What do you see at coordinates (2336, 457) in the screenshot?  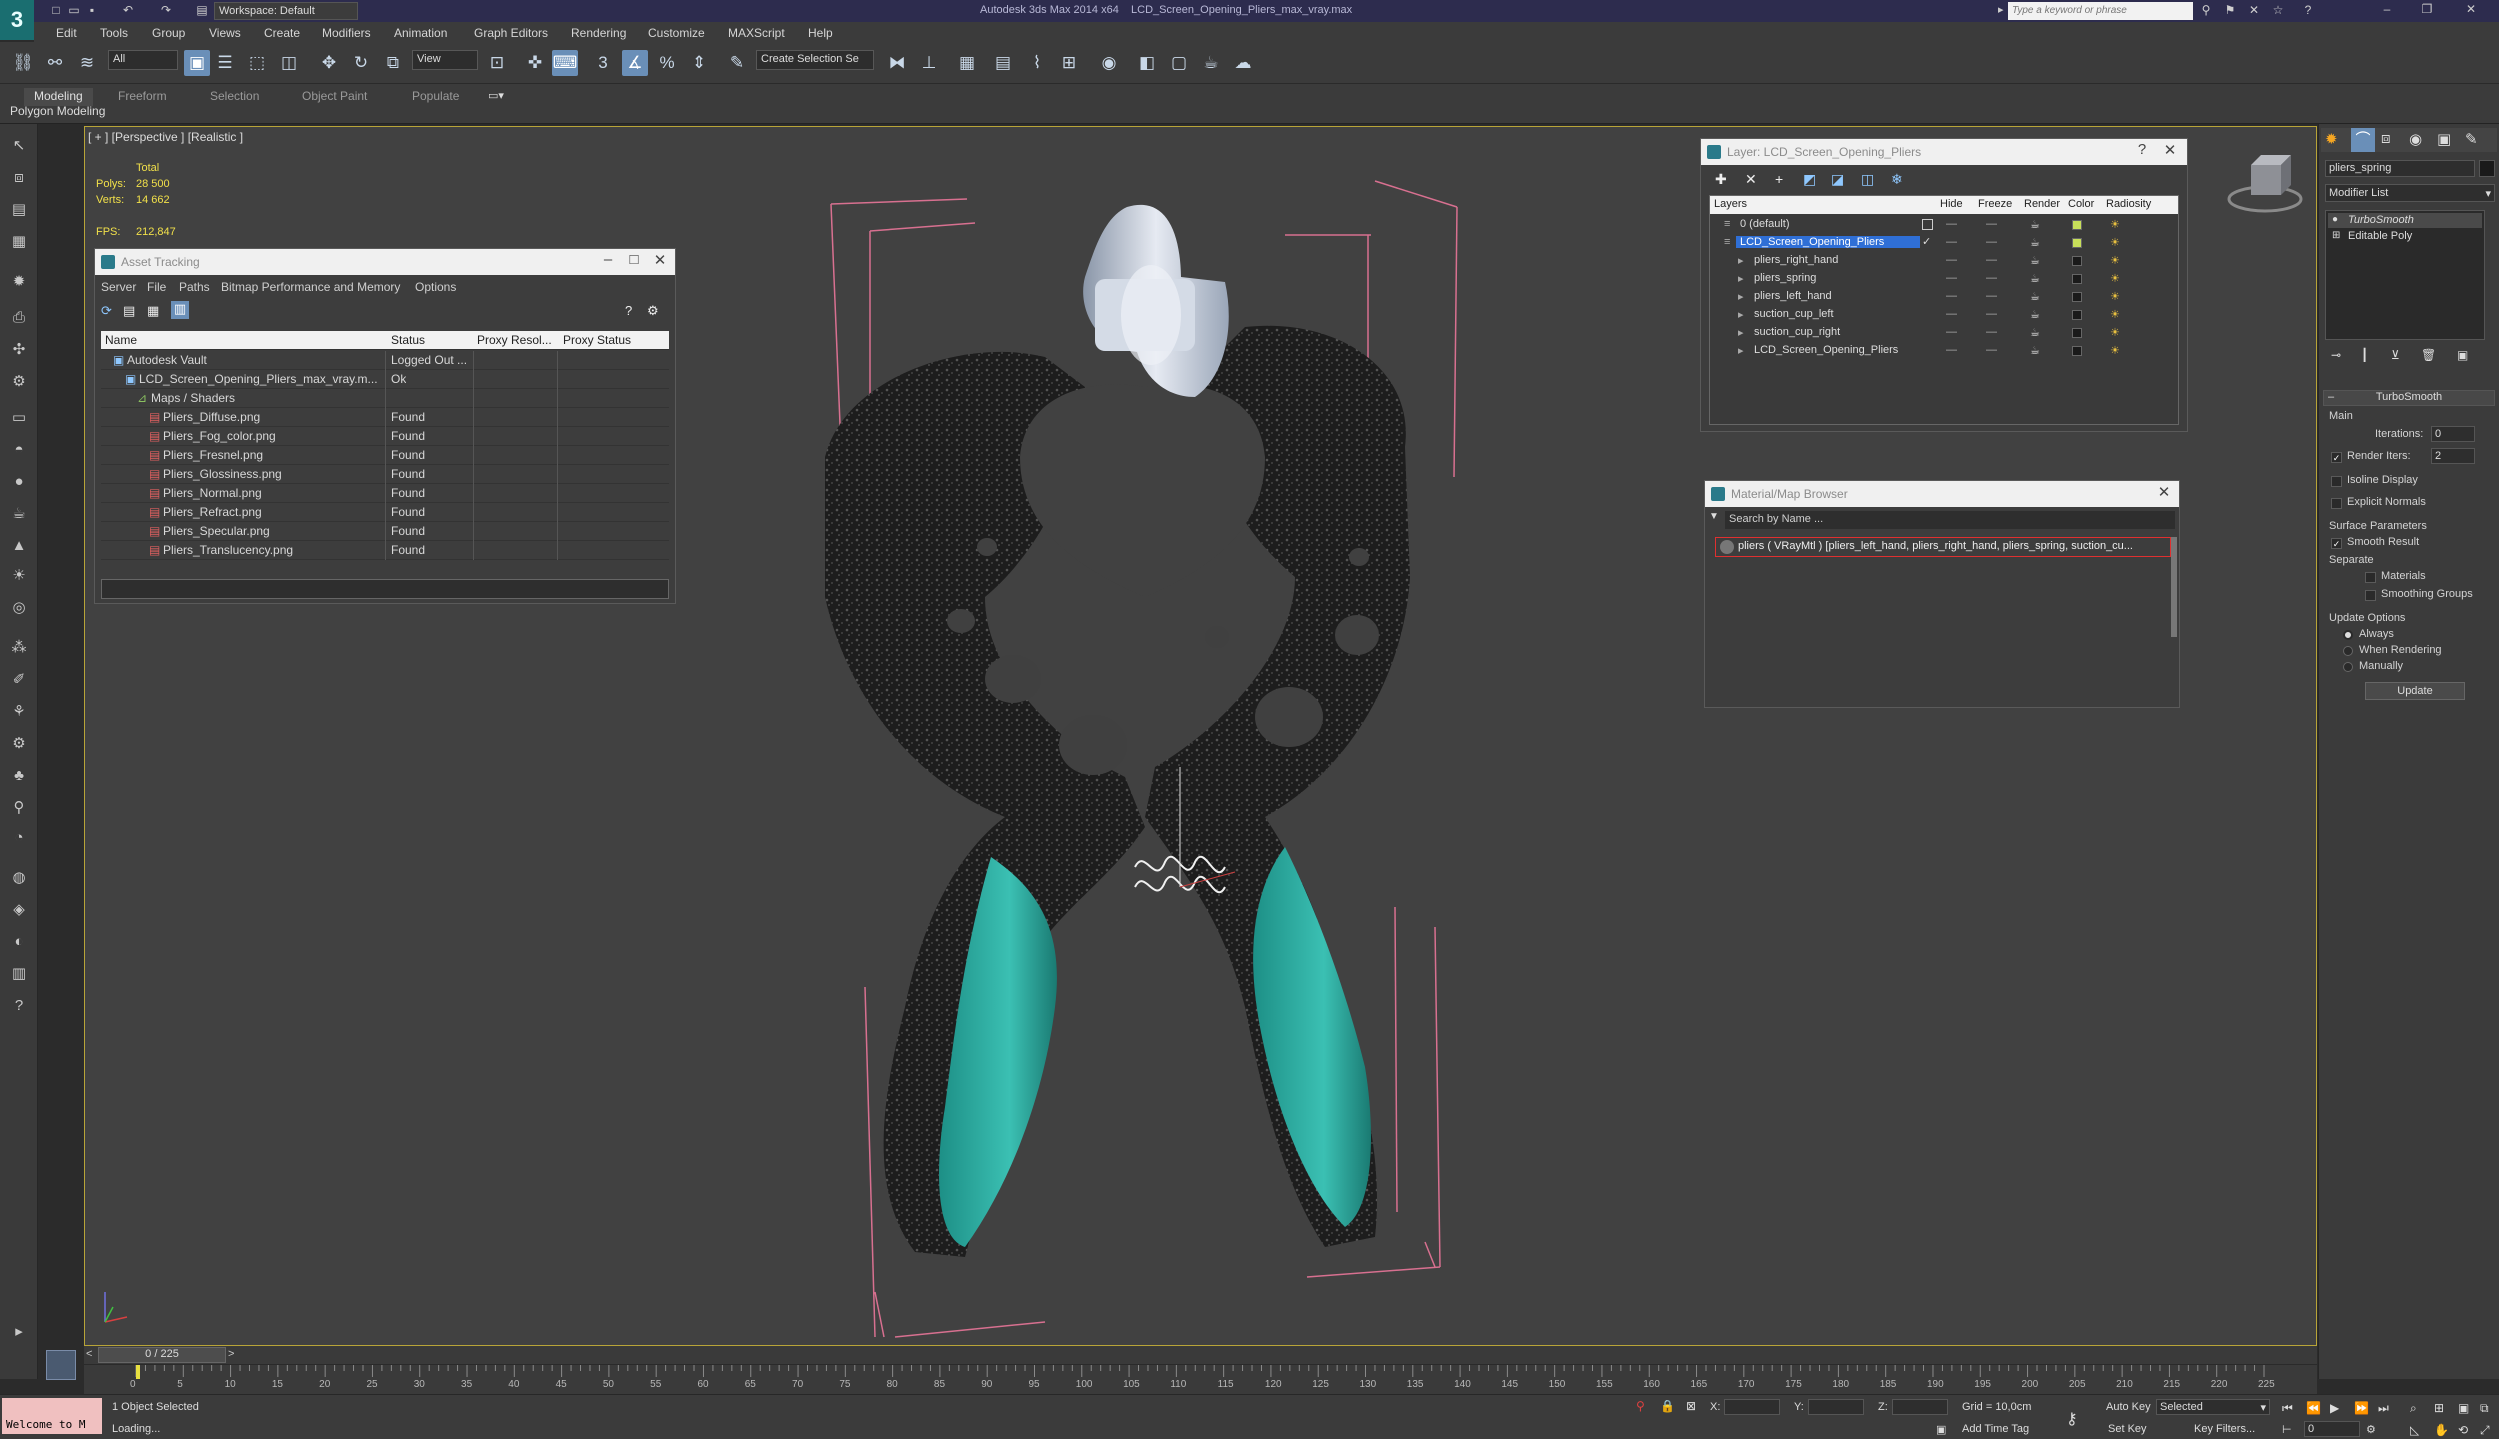 I see `render-iters-checkbox: ✓` at bounding box center [2336, 457].